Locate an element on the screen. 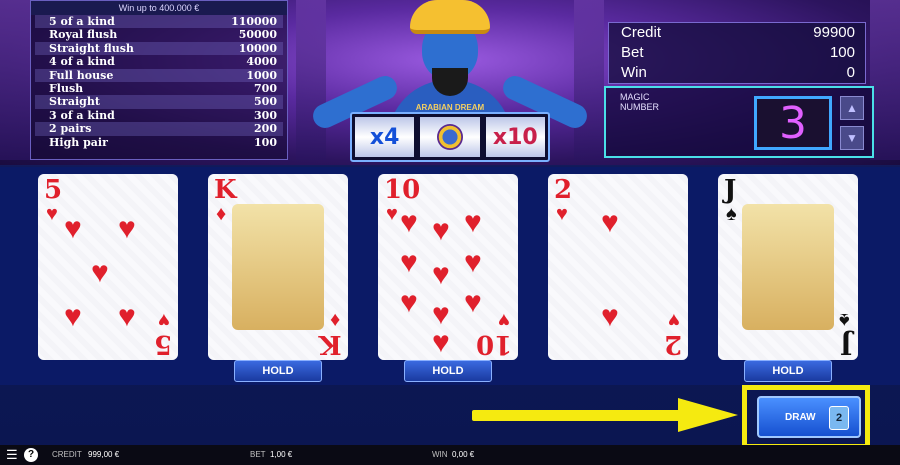 The height and width of the screenshot is (465, 900). card-rank: K is located at coordinates (225, 190).